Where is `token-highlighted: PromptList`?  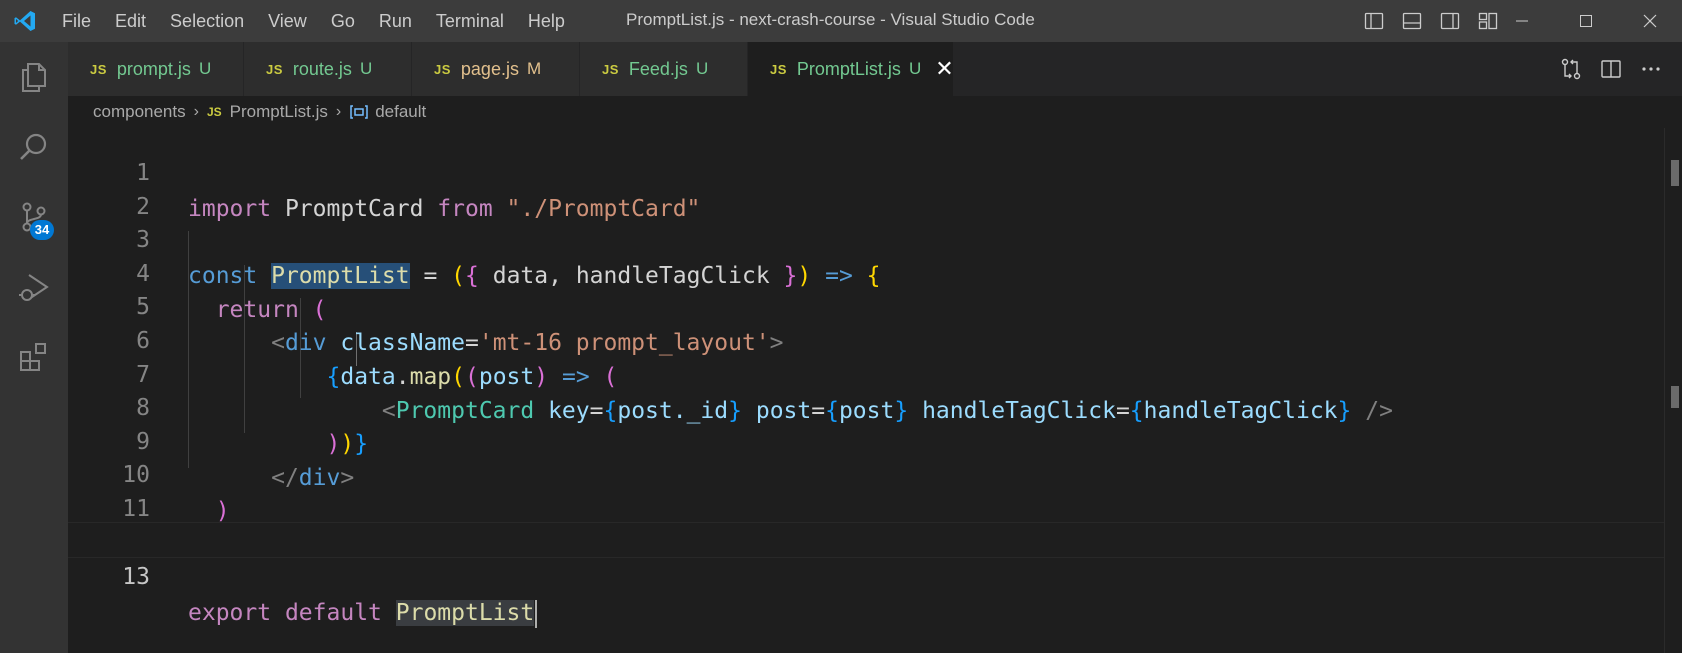 token-highlighted: PromptList is located at coordinates (465, 613).